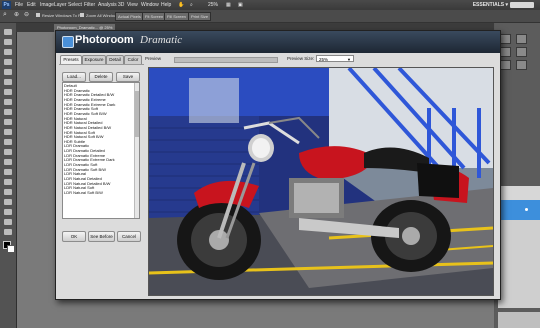 Image resolution: width=540 pixels, height=328 pixels. Describe the element at coordinates (8, 132) in the screenshot. I see `eraser-tool-icon` at that location.